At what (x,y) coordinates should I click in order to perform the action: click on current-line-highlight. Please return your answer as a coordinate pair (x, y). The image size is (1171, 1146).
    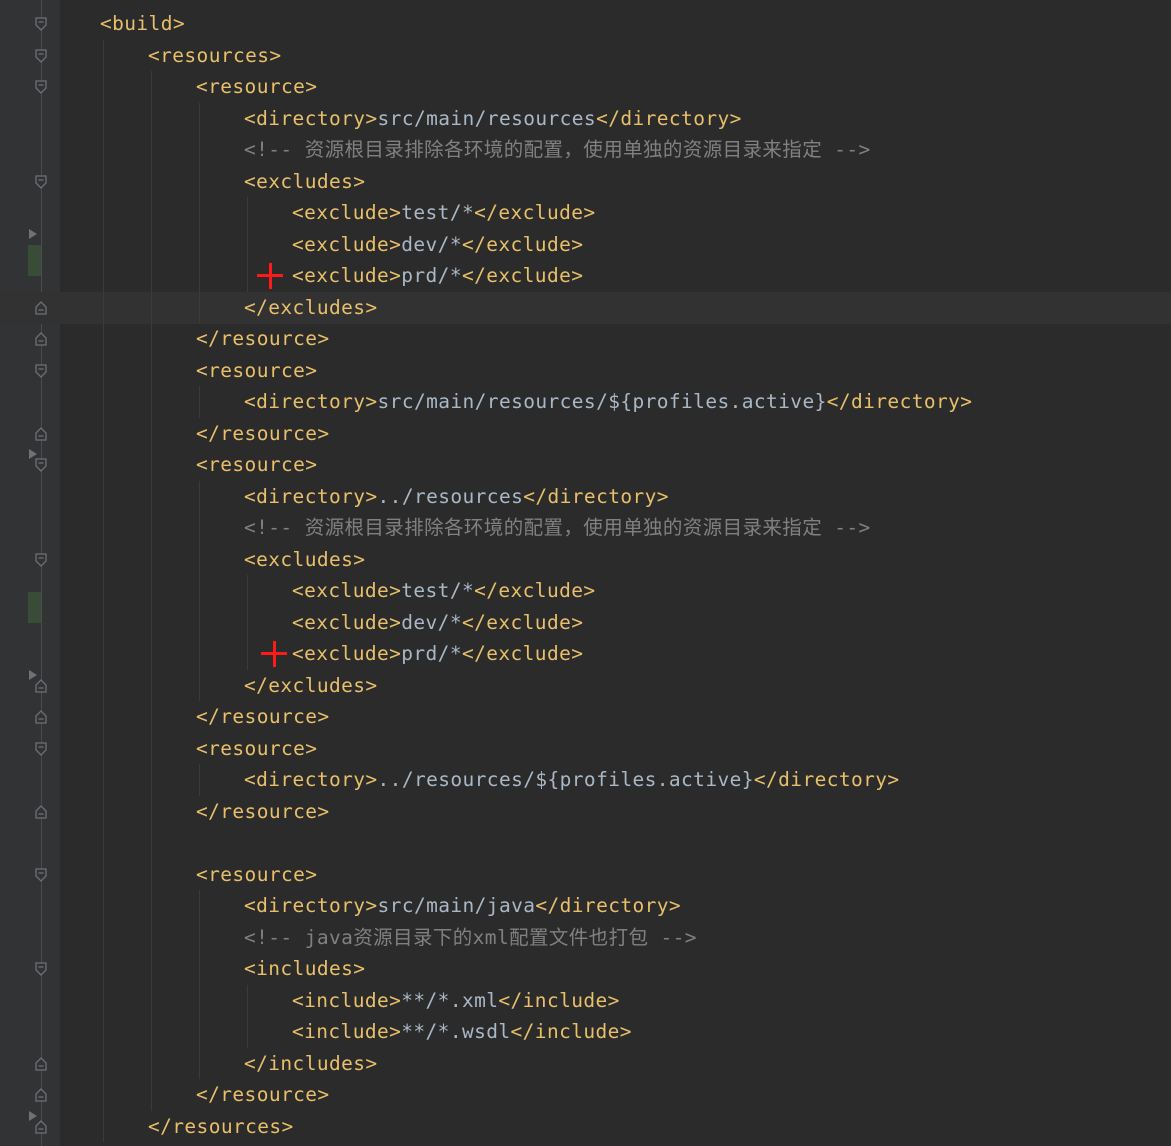
    Looking at the image, I should click on (585, 308).